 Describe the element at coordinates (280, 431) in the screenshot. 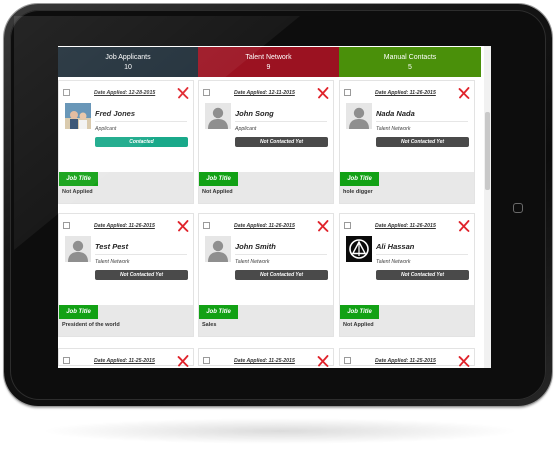

I see `device-shadow` at that location.